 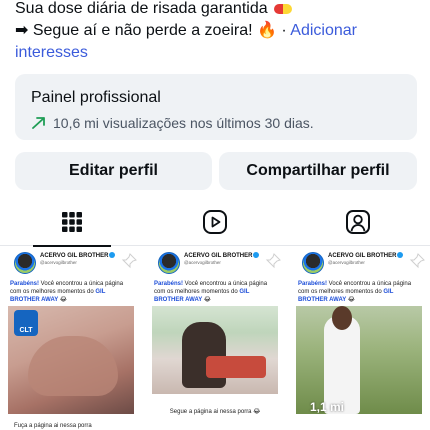 What do you see at coordinates (72, 246) in the screenshot?
I see `active-tab-indicator` at bounding box center [72, 246].